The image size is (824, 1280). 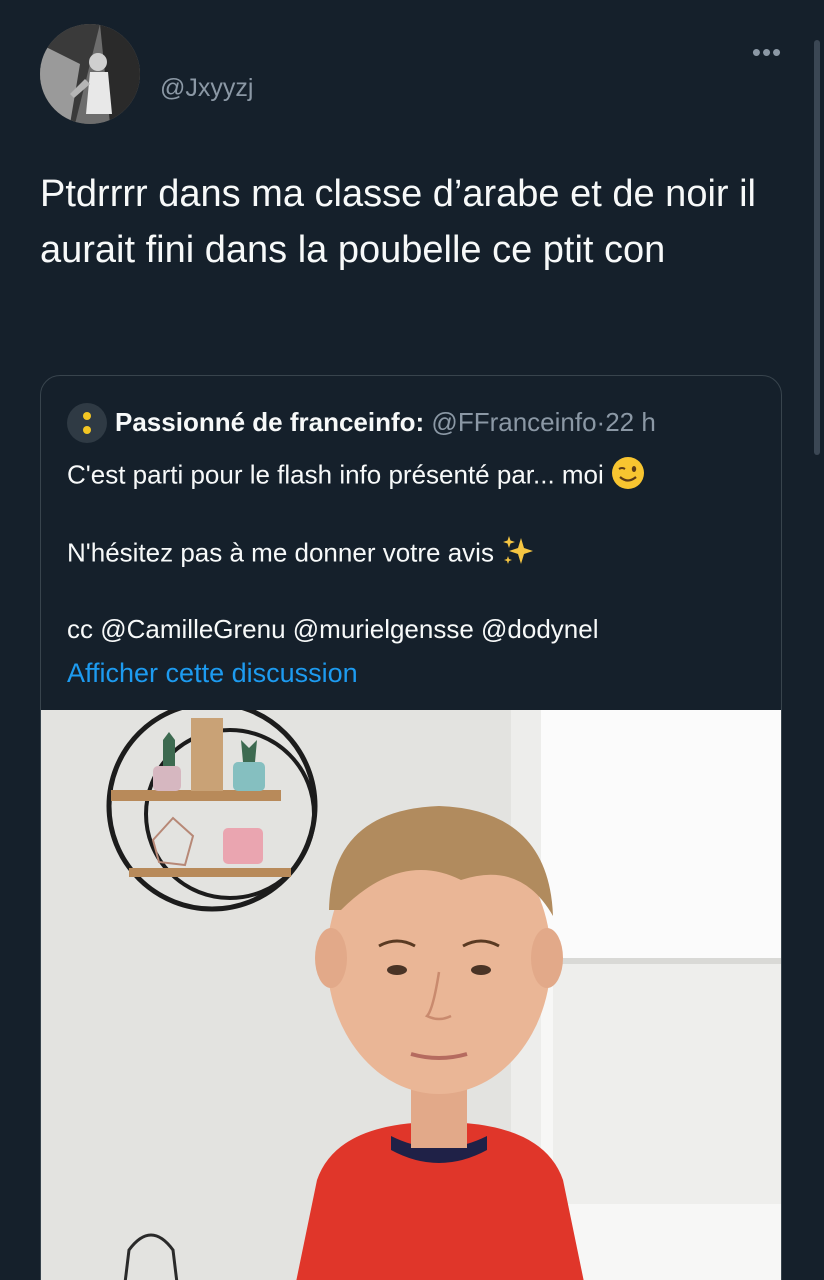 I want to click on quoted-author-handle: @FFranceinfo, so click(x=513, y=422).